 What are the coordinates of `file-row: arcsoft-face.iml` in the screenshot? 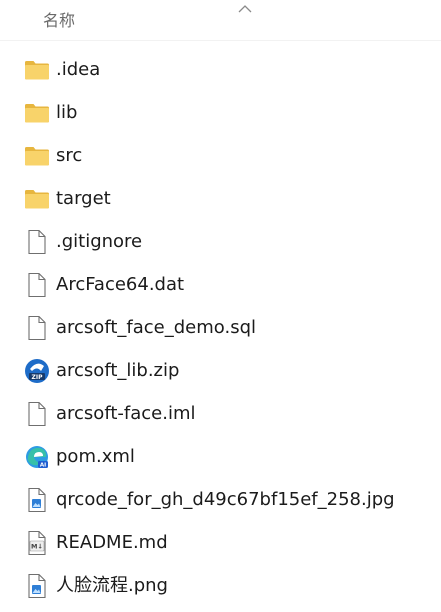 It's located at (220, 413).